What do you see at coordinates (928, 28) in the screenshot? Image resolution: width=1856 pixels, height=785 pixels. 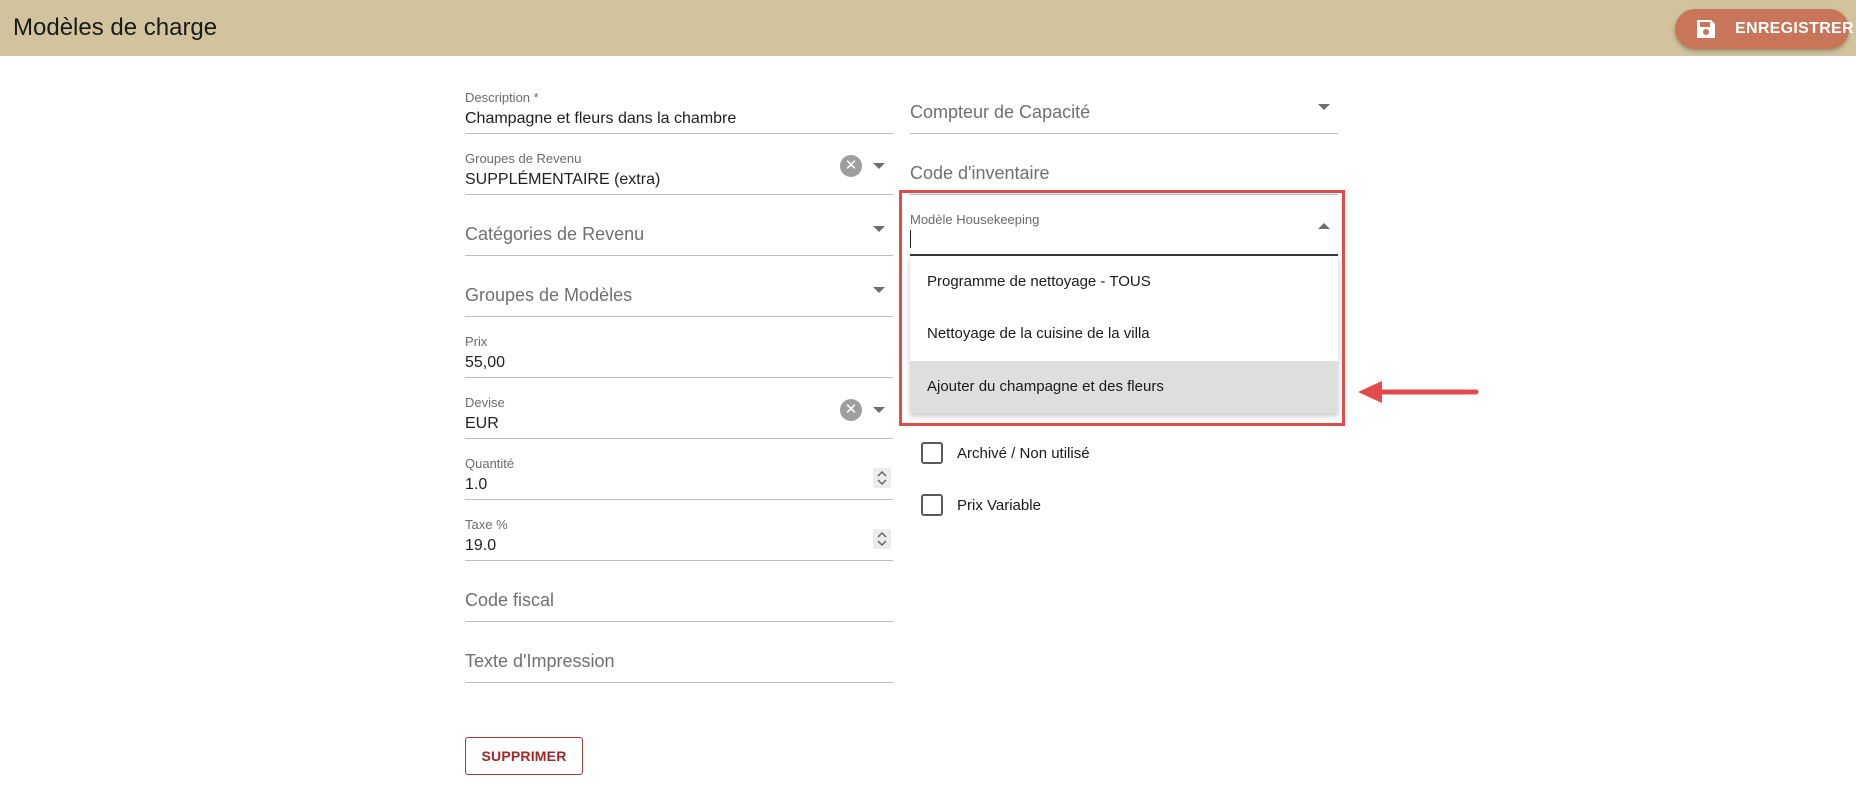 I see `top-bar: Modèles de charge ENREGISTRER` at bounding box center [928, 28].